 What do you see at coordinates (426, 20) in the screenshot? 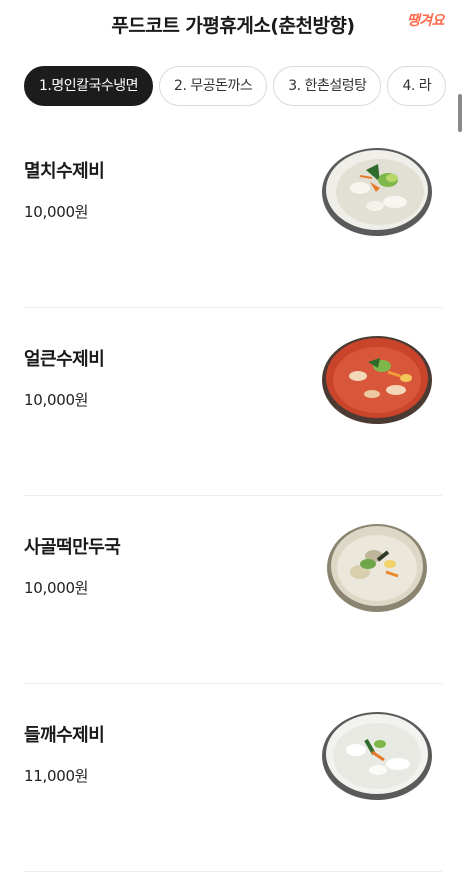
I see `brand-logo: 땡겨요` at bounding box center [426, 20].